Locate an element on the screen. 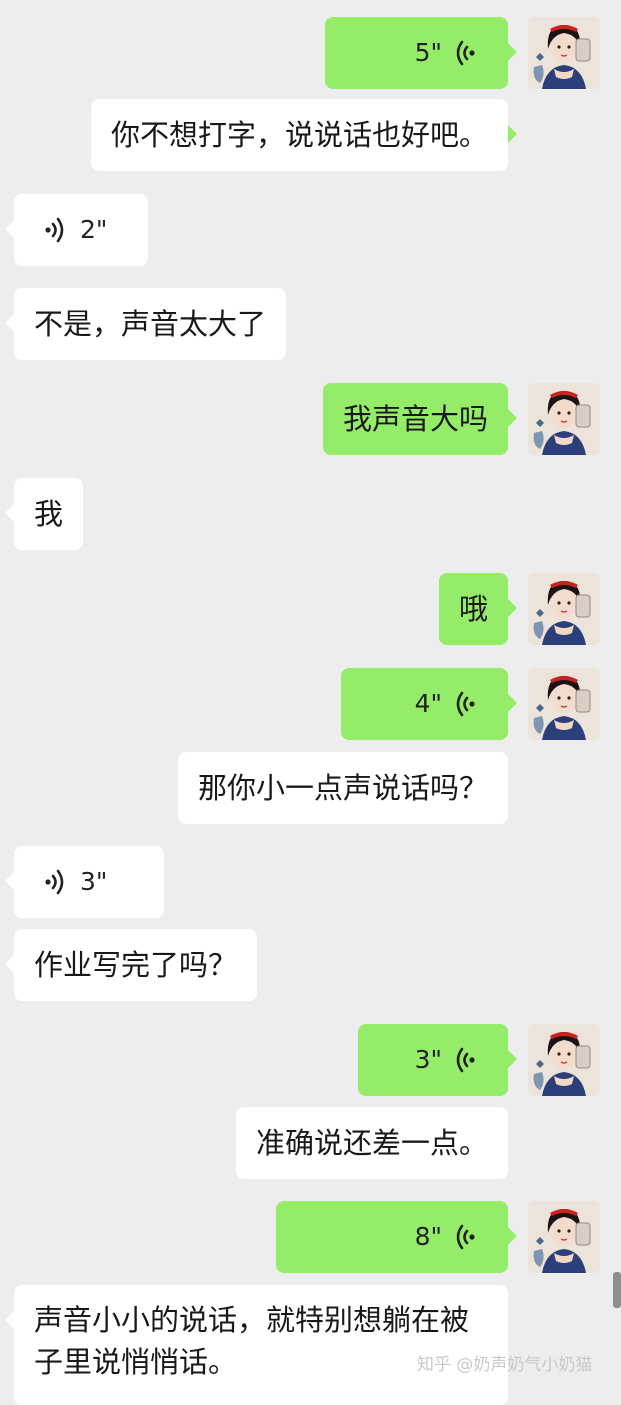 The image size is (621, 1405). message-bubble: 我 is located at coordinates (44, 514).